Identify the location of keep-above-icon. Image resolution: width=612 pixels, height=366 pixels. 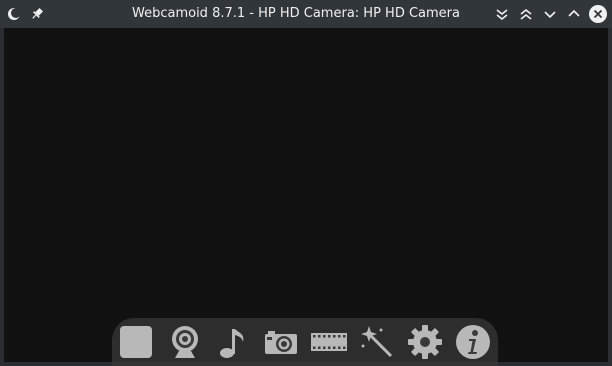
(526, 14).